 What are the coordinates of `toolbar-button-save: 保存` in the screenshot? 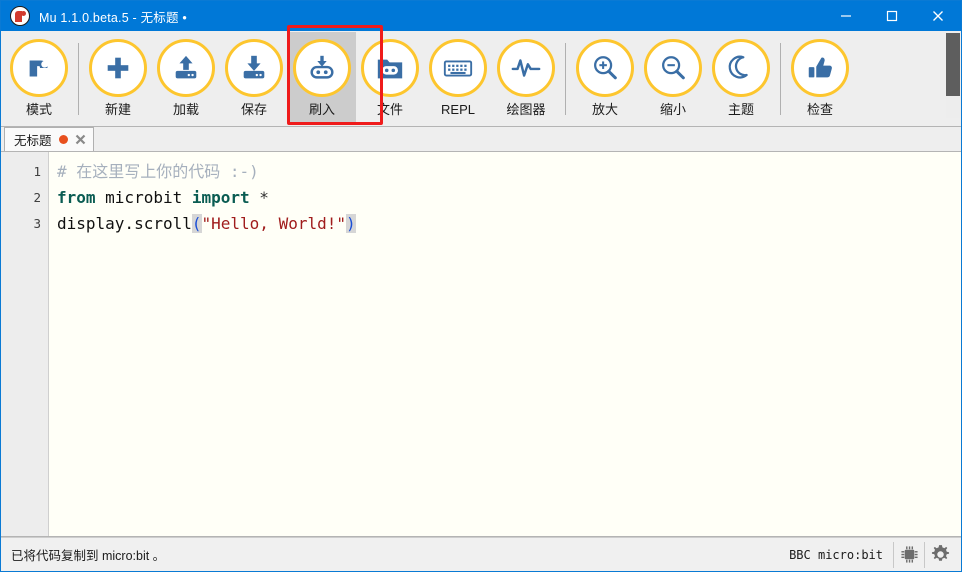 It's located at (254, 78).